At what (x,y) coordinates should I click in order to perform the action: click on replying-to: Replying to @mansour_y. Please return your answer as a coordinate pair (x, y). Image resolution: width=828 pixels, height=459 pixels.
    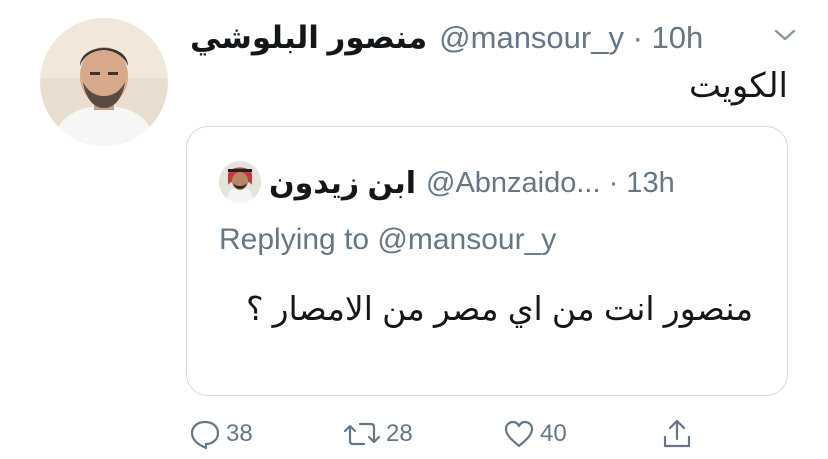
    Looking at the image, I should click on (387, 240).